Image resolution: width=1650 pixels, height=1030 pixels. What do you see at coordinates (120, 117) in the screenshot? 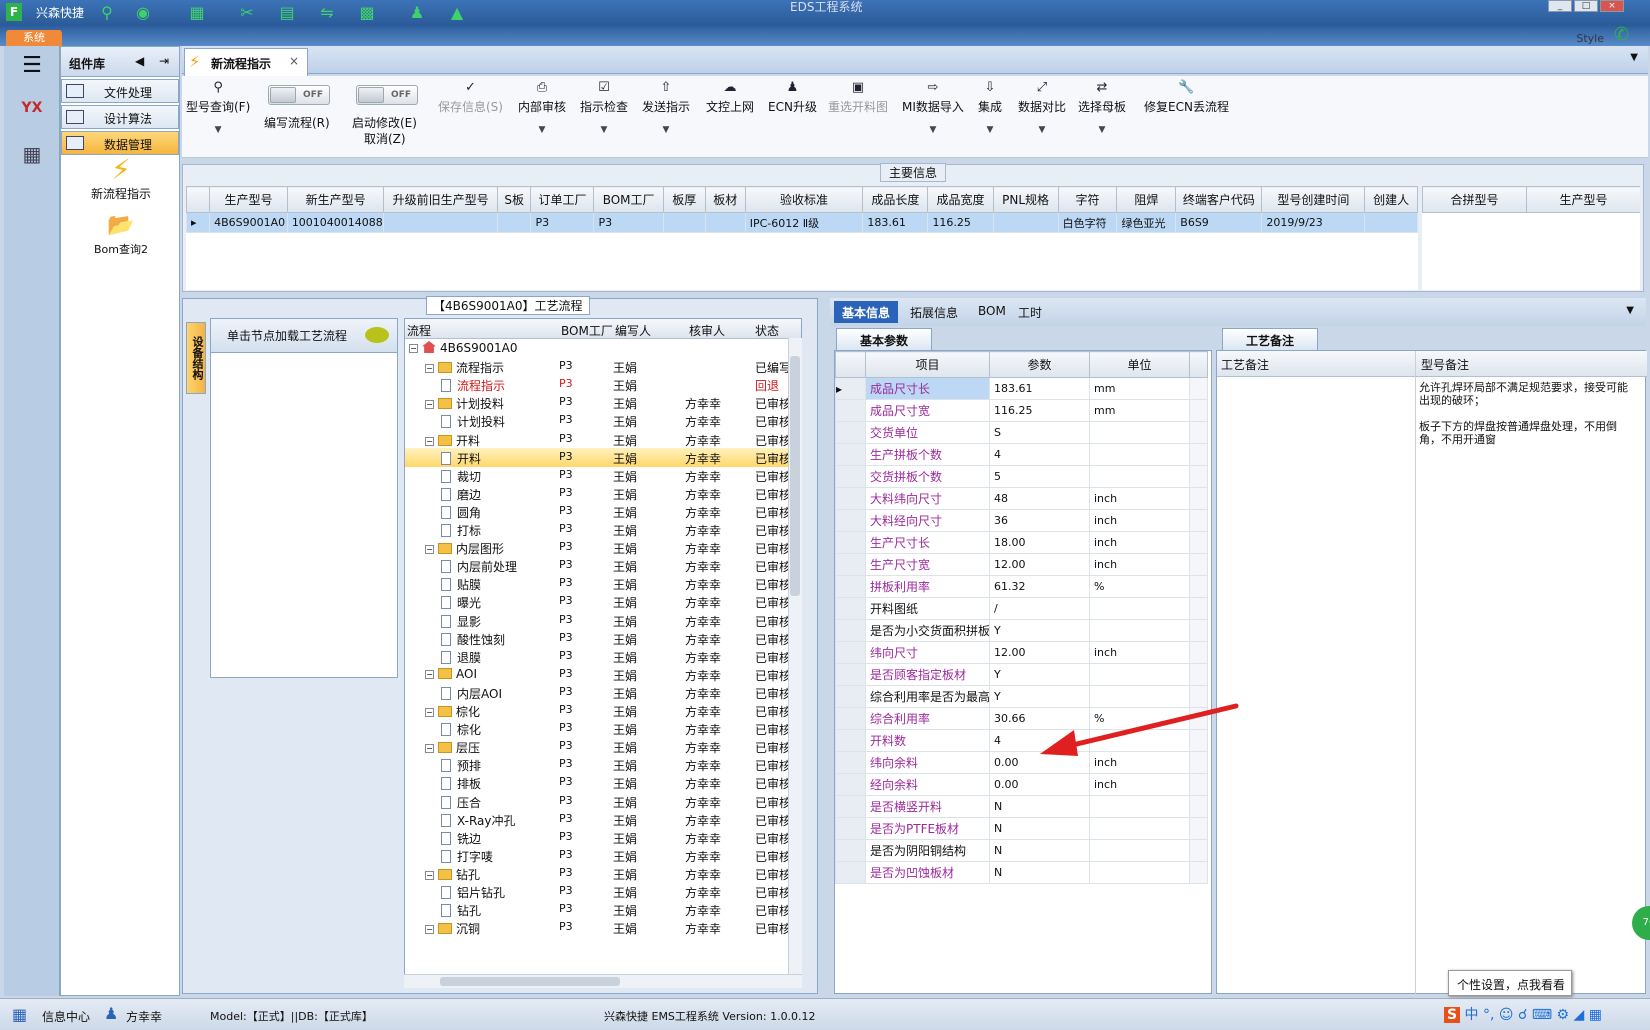
I see `group-design-algorithm: 设计算法` at bounding box center [120, 117].